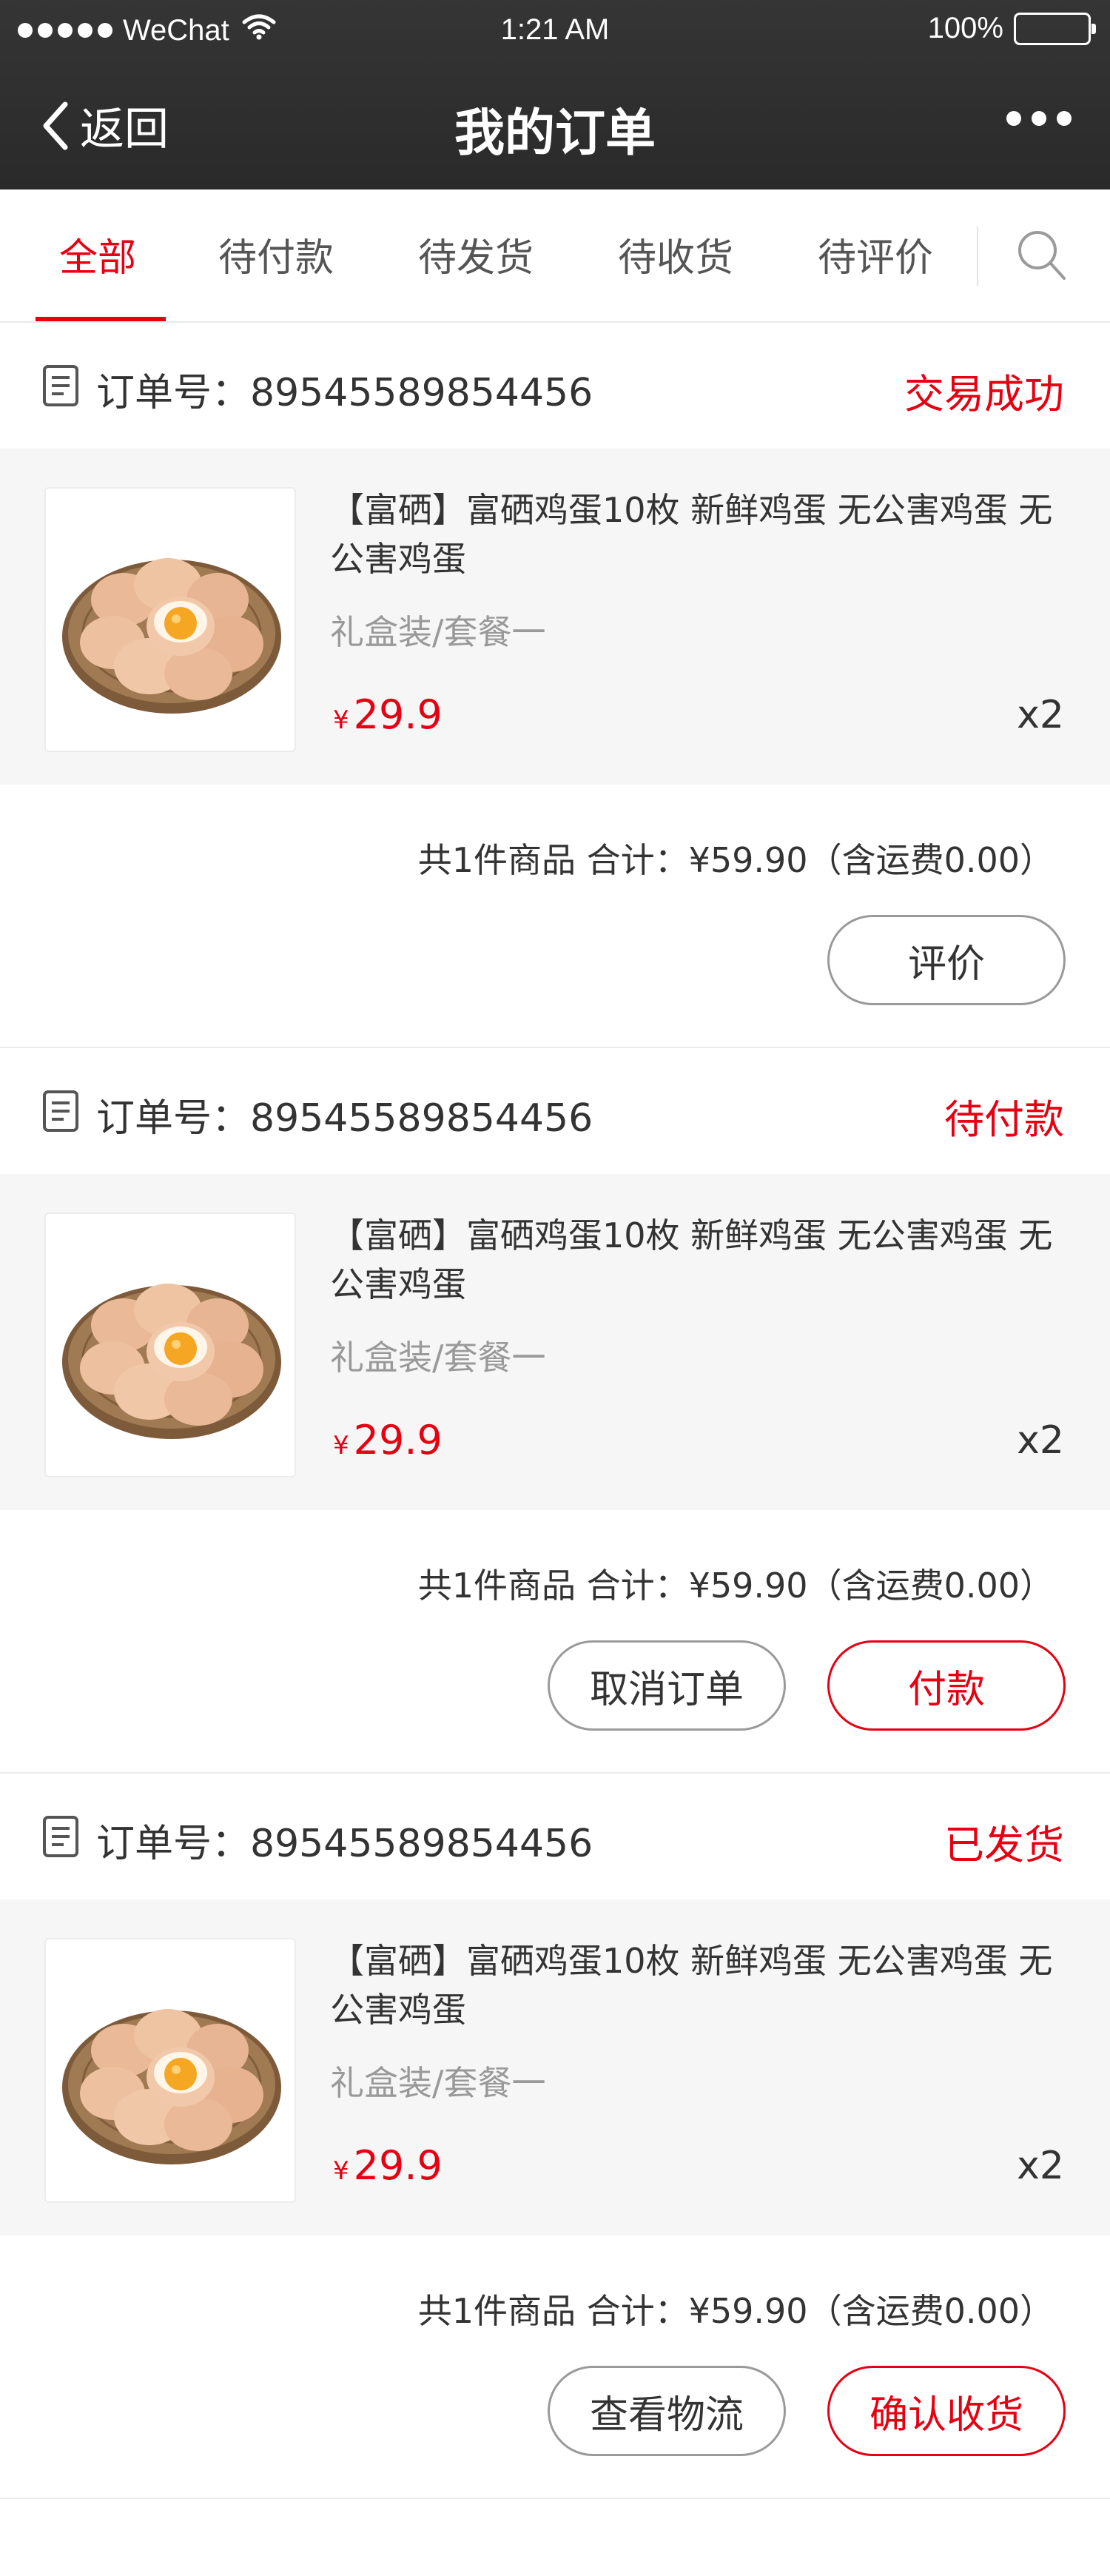 The width and height of the screenshot is (1110, 2576). I want to click on nav-bar: 返回 我的订单, so click(555, 125).